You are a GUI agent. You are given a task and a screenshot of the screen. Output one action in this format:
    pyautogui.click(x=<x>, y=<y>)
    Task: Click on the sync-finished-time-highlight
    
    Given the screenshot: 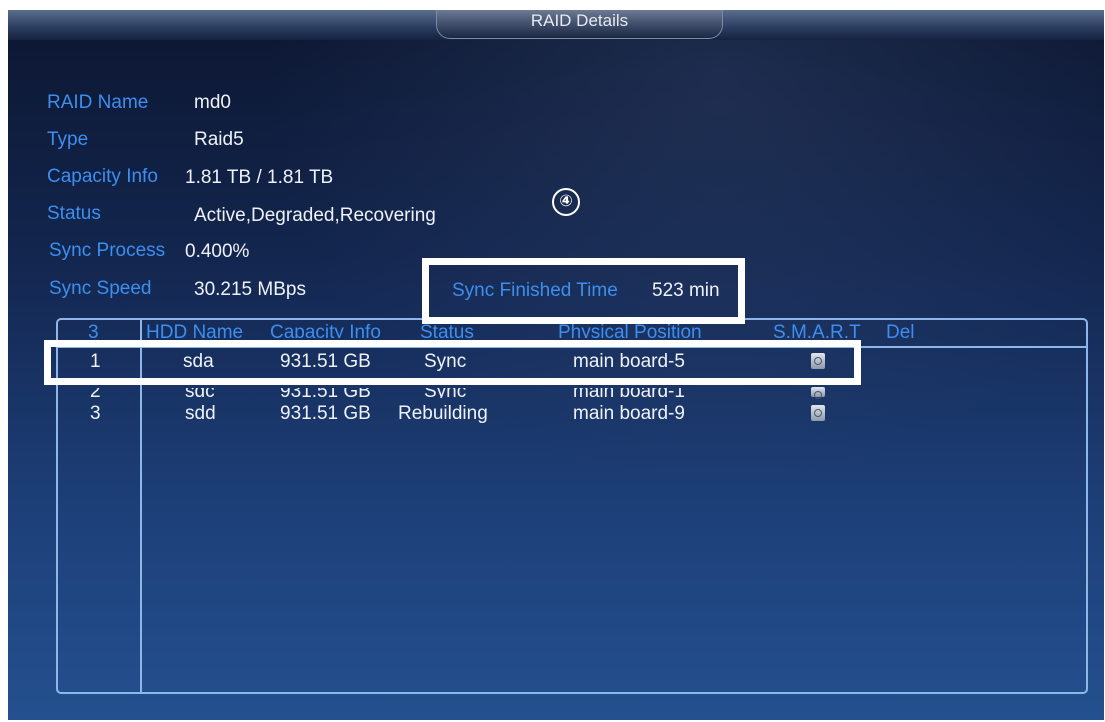 What is the action you would take?
    pyautogui.click(x=583, y=291)
    